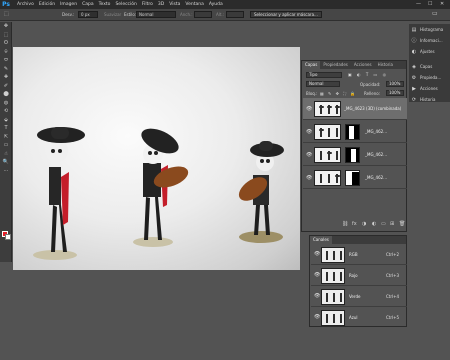 This screenshot has width=450, height=360. Describe the element at coordinates (6, 162) in the screenshot. I see `zoom-tool-icon: 🔍` at that location.